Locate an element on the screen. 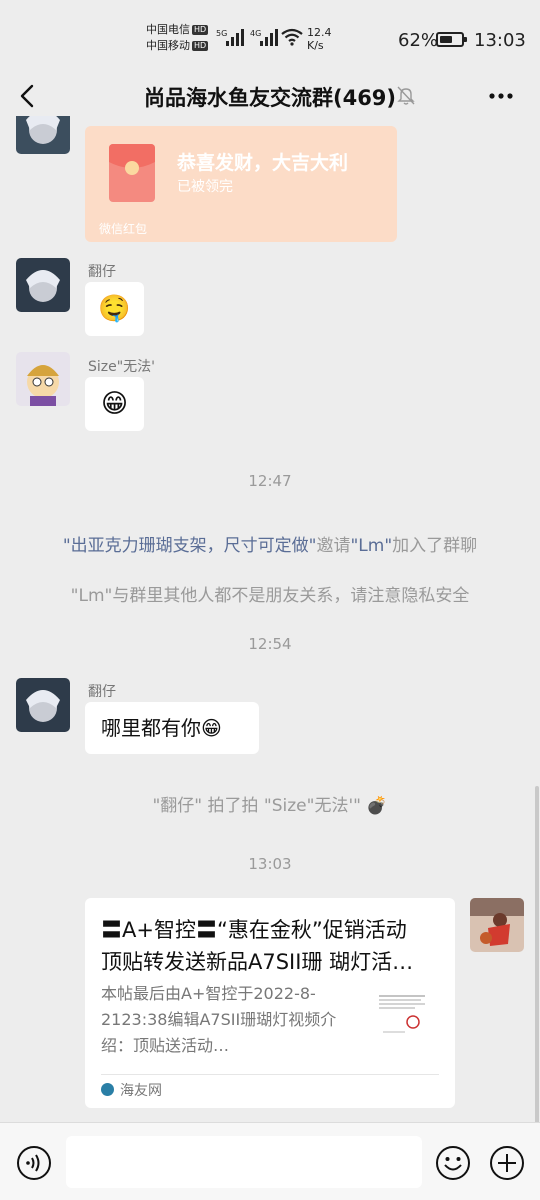 This screenshot has height=1200, width=540. carrier-2: 中国移动 is located at coordinates (168, 45).